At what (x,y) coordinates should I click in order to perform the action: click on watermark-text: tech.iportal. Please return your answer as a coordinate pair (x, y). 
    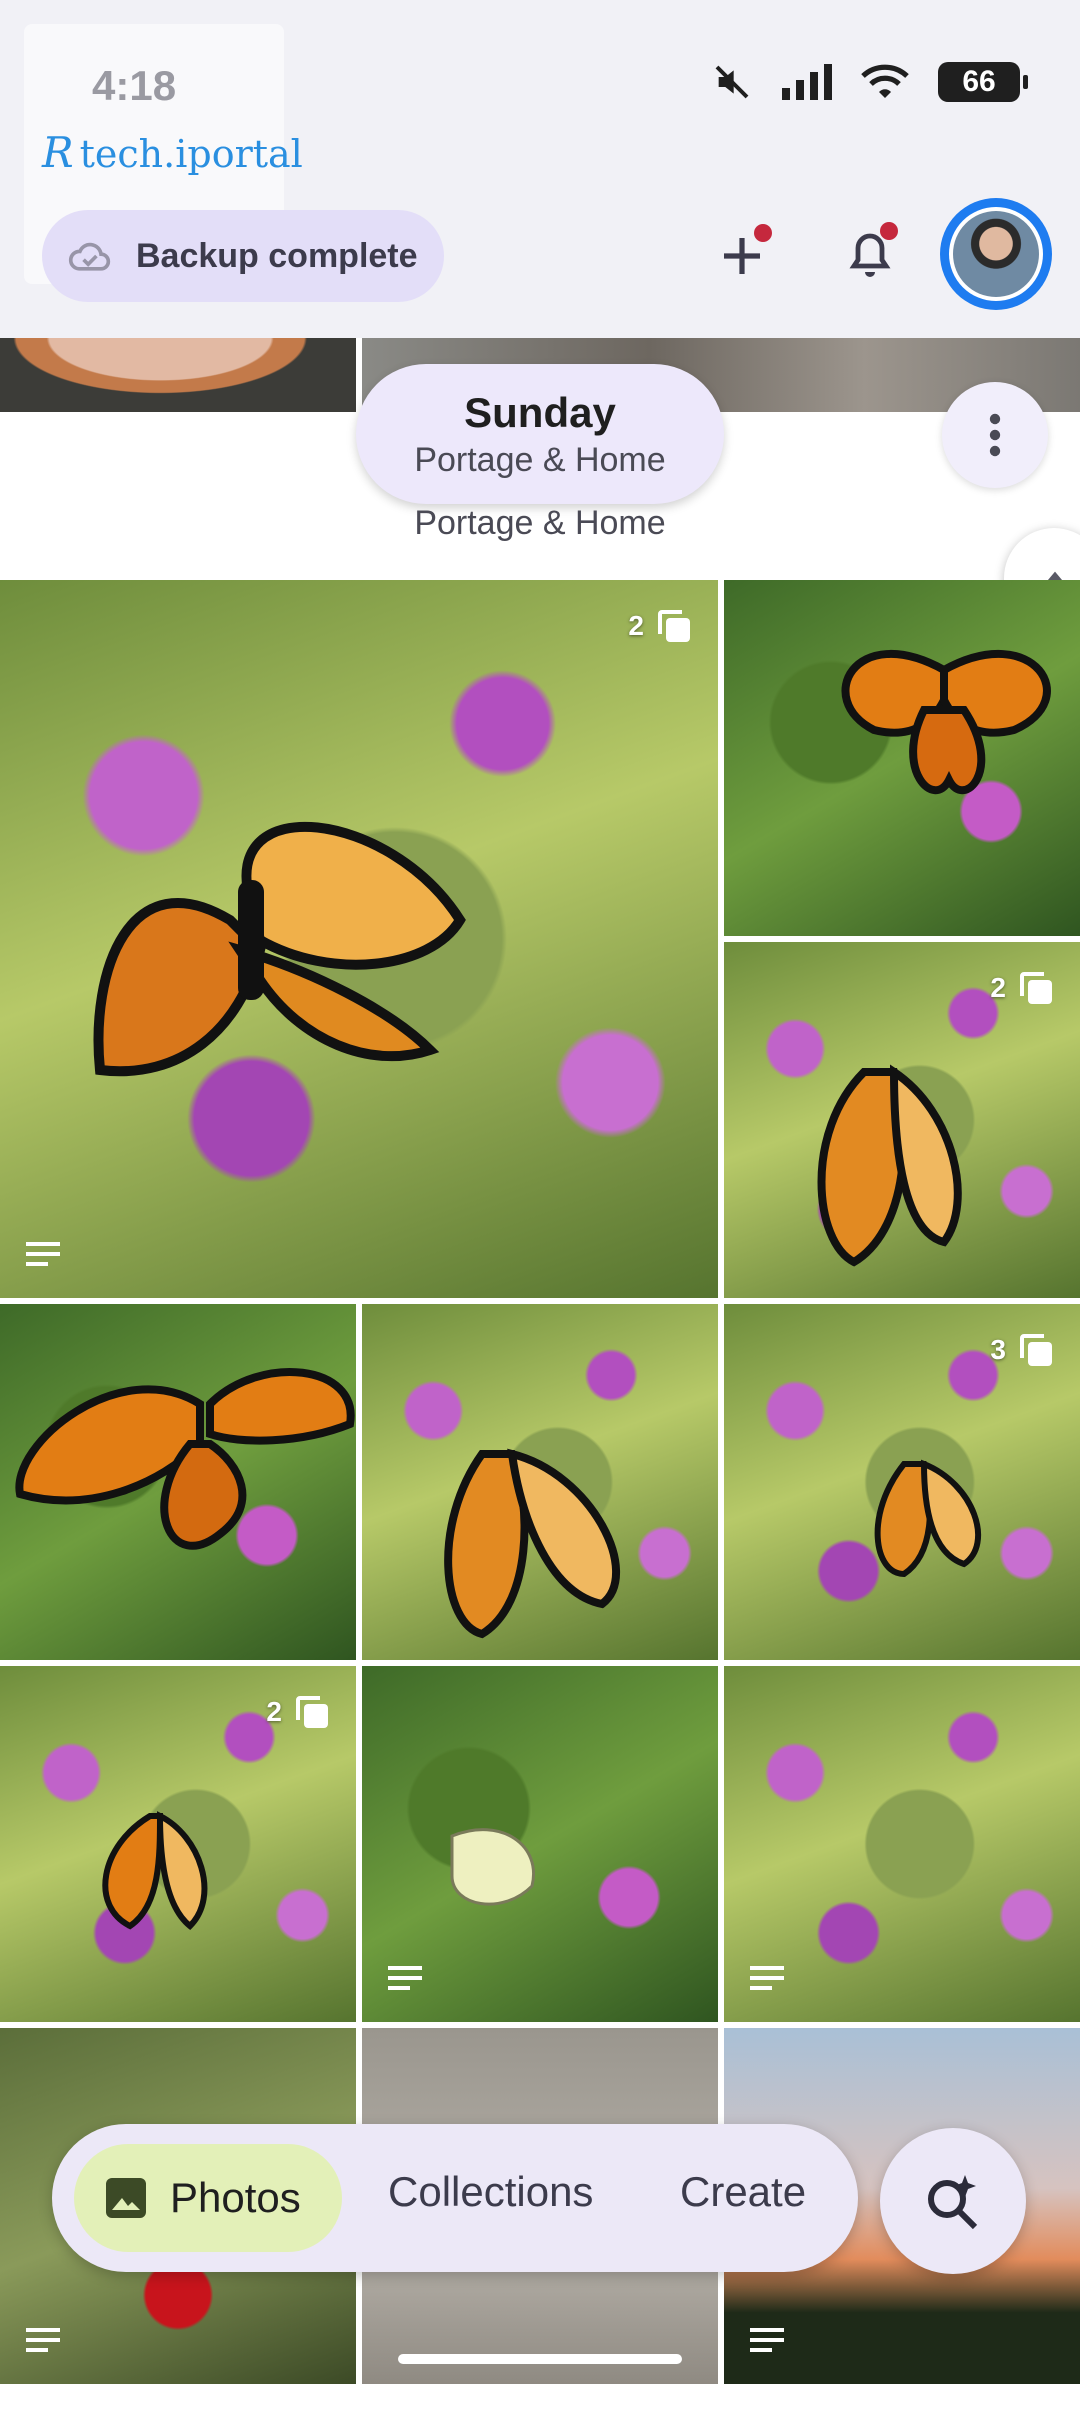
    Looking at the image, I should click on (191, 154).